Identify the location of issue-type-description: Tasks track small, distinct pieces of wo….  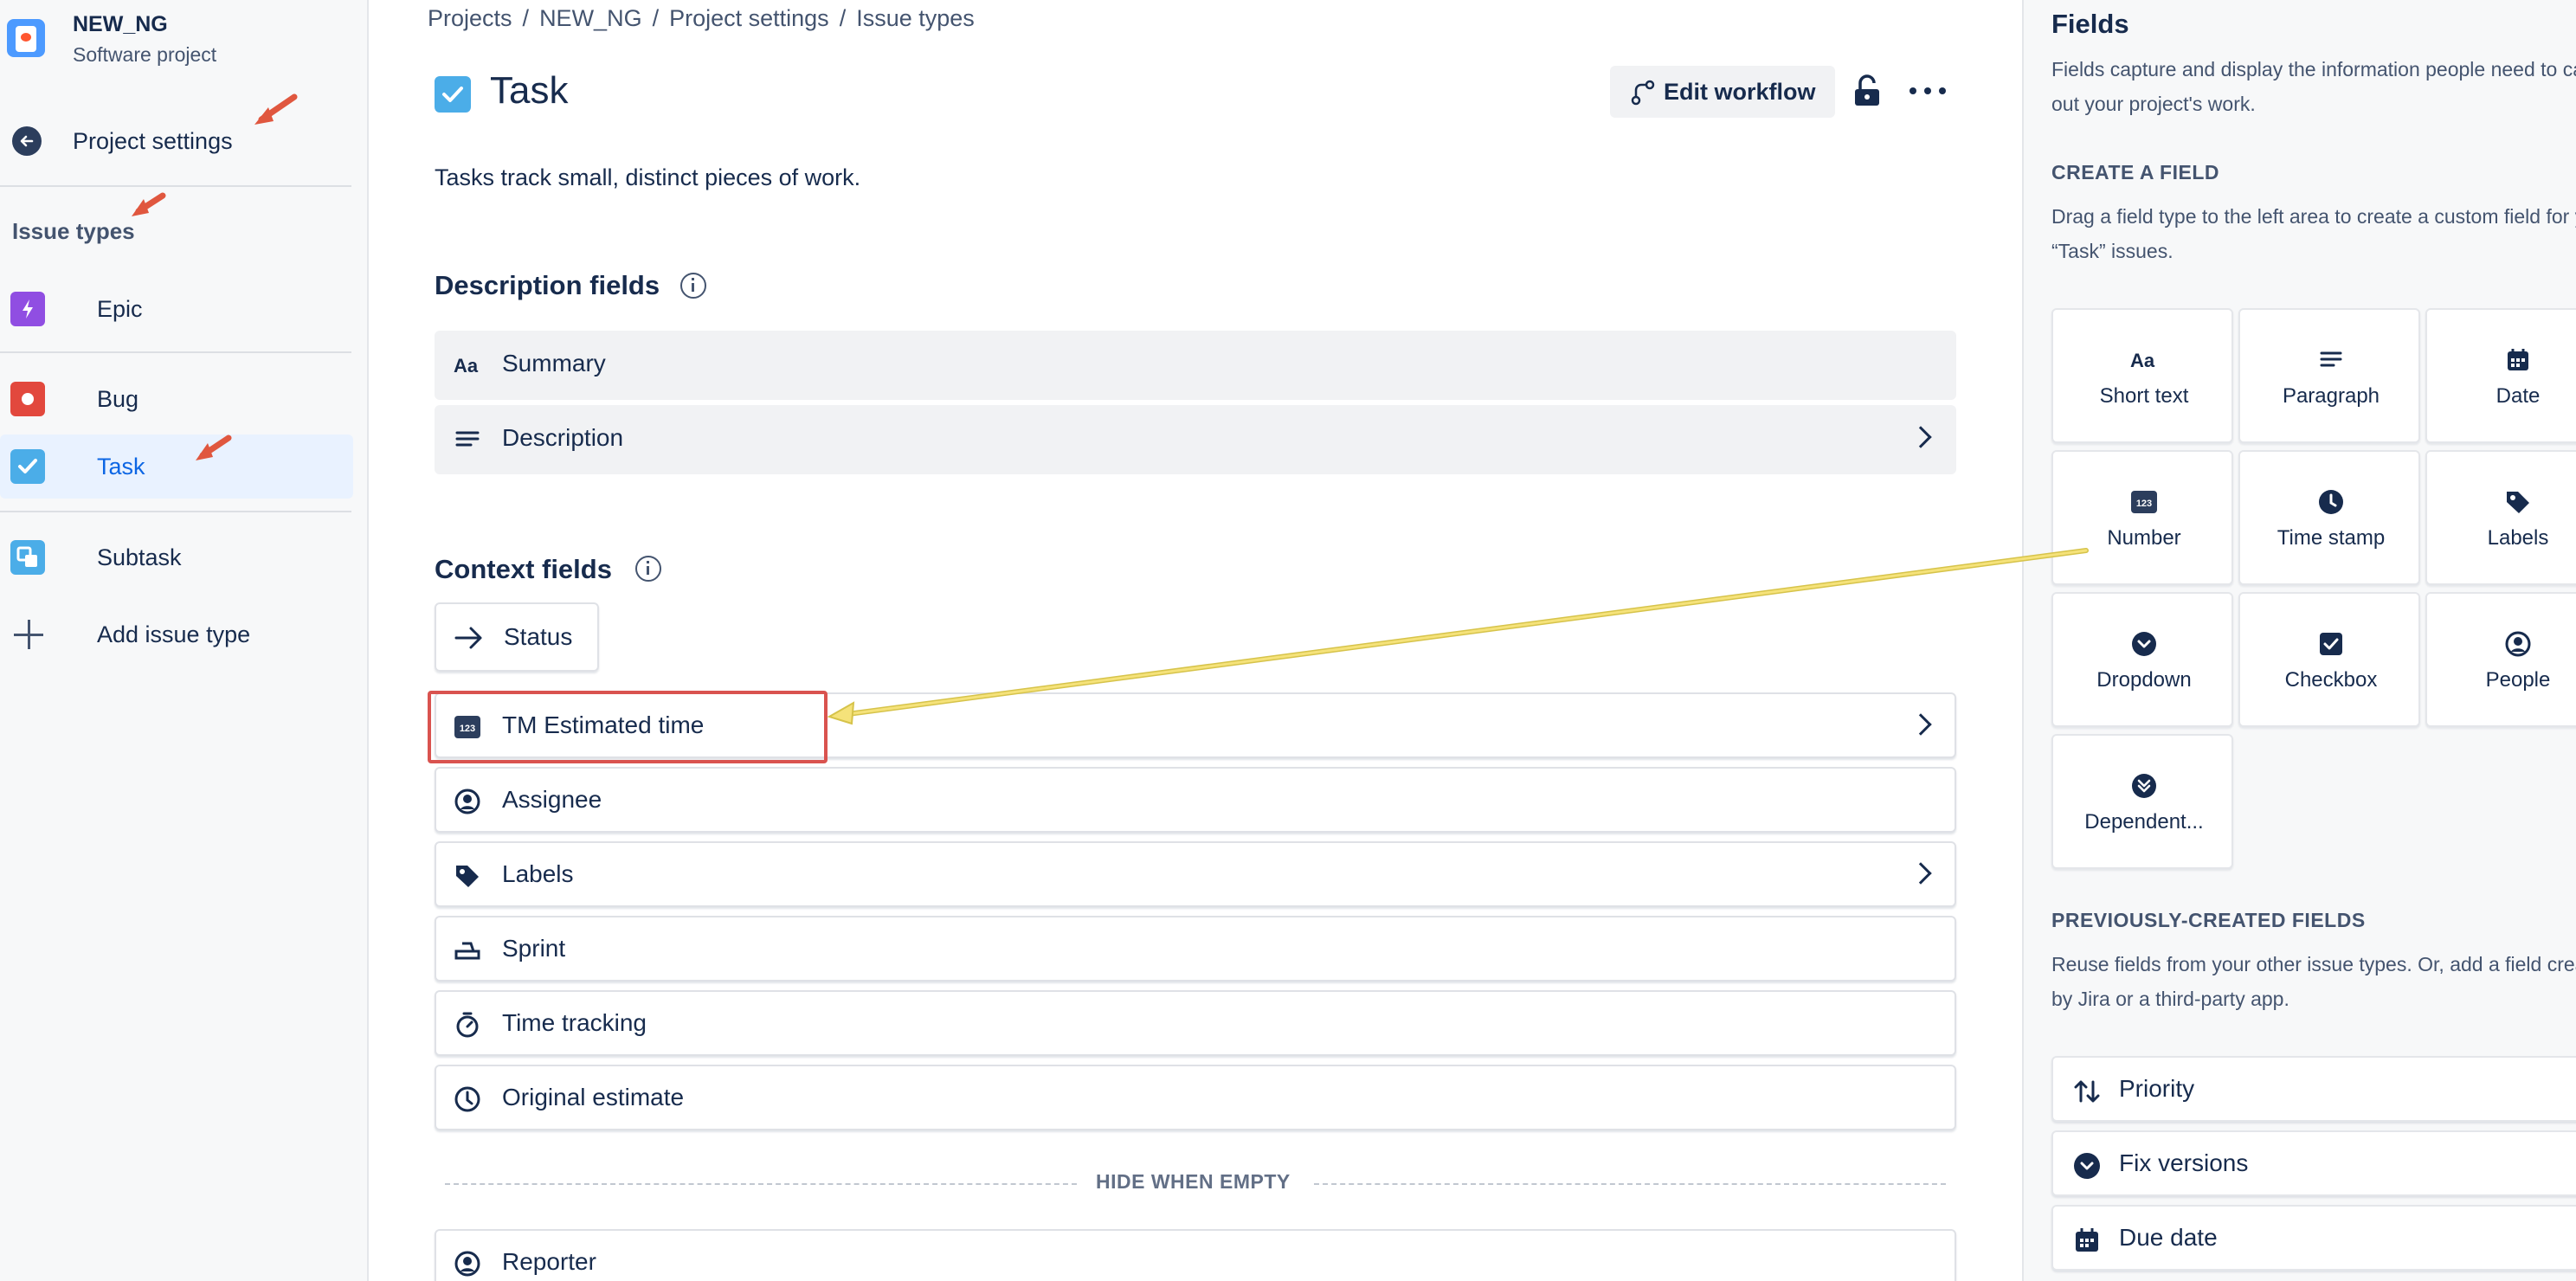
(648, 177).